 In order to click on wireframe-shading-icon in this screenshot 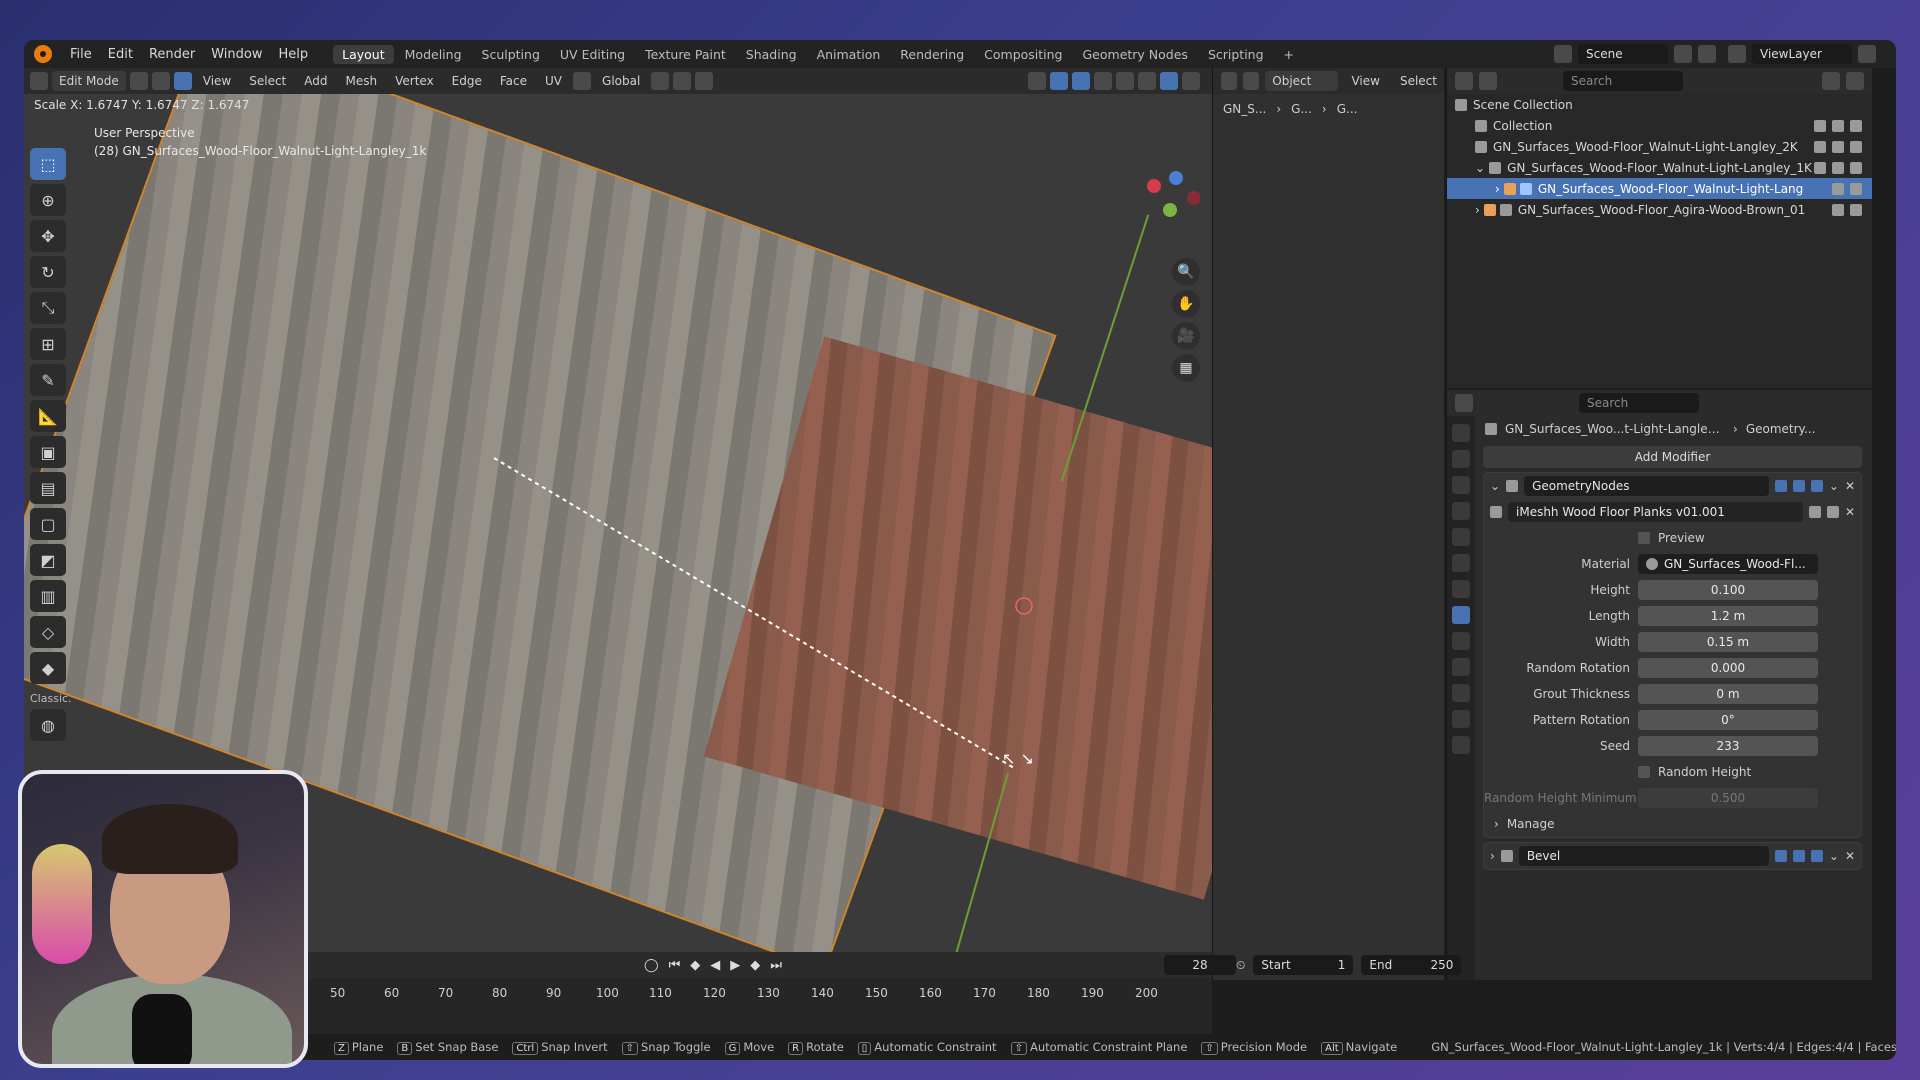, I will do `click(1125, 81)`.